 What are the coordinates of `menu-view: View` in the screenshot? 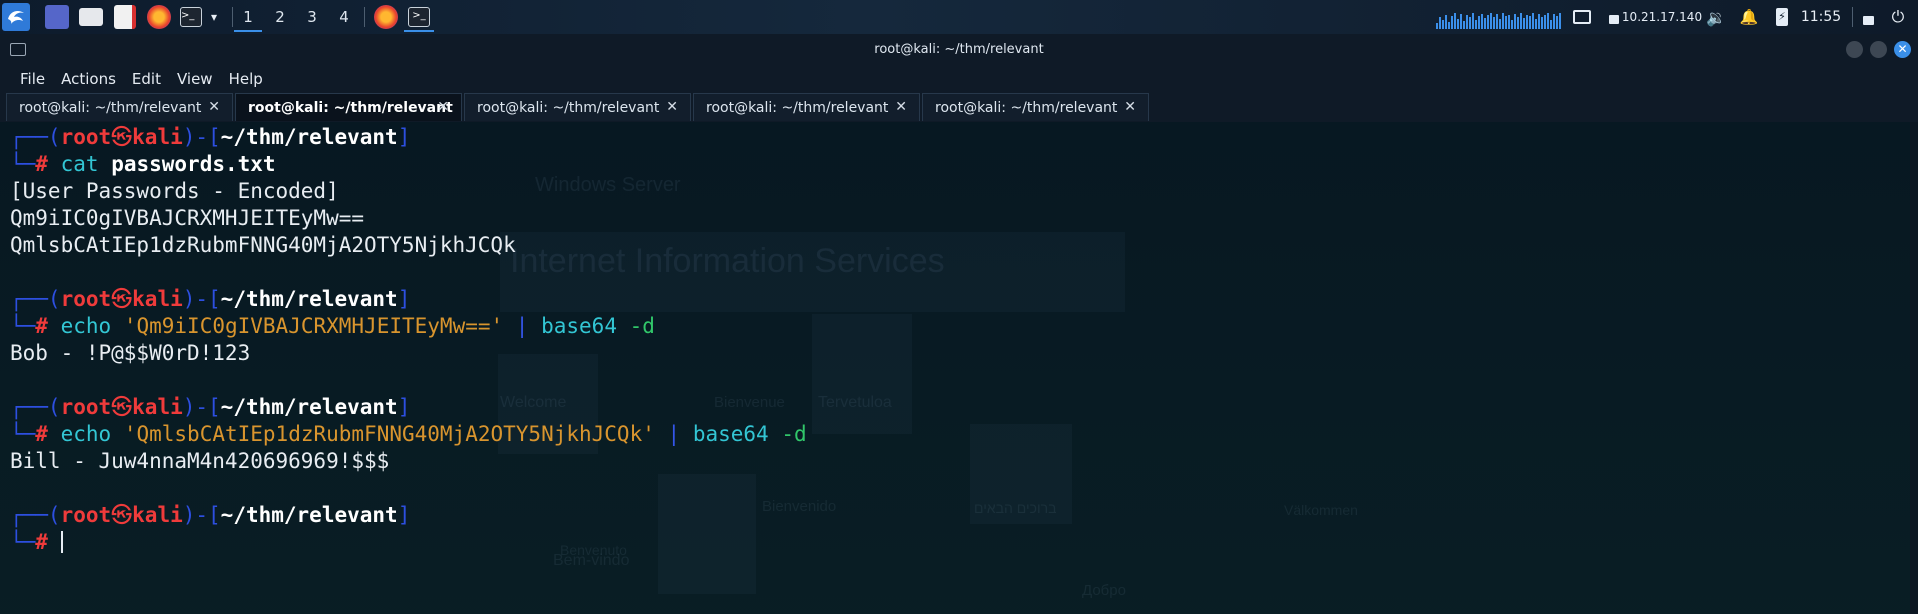 It's located at (195, 79).